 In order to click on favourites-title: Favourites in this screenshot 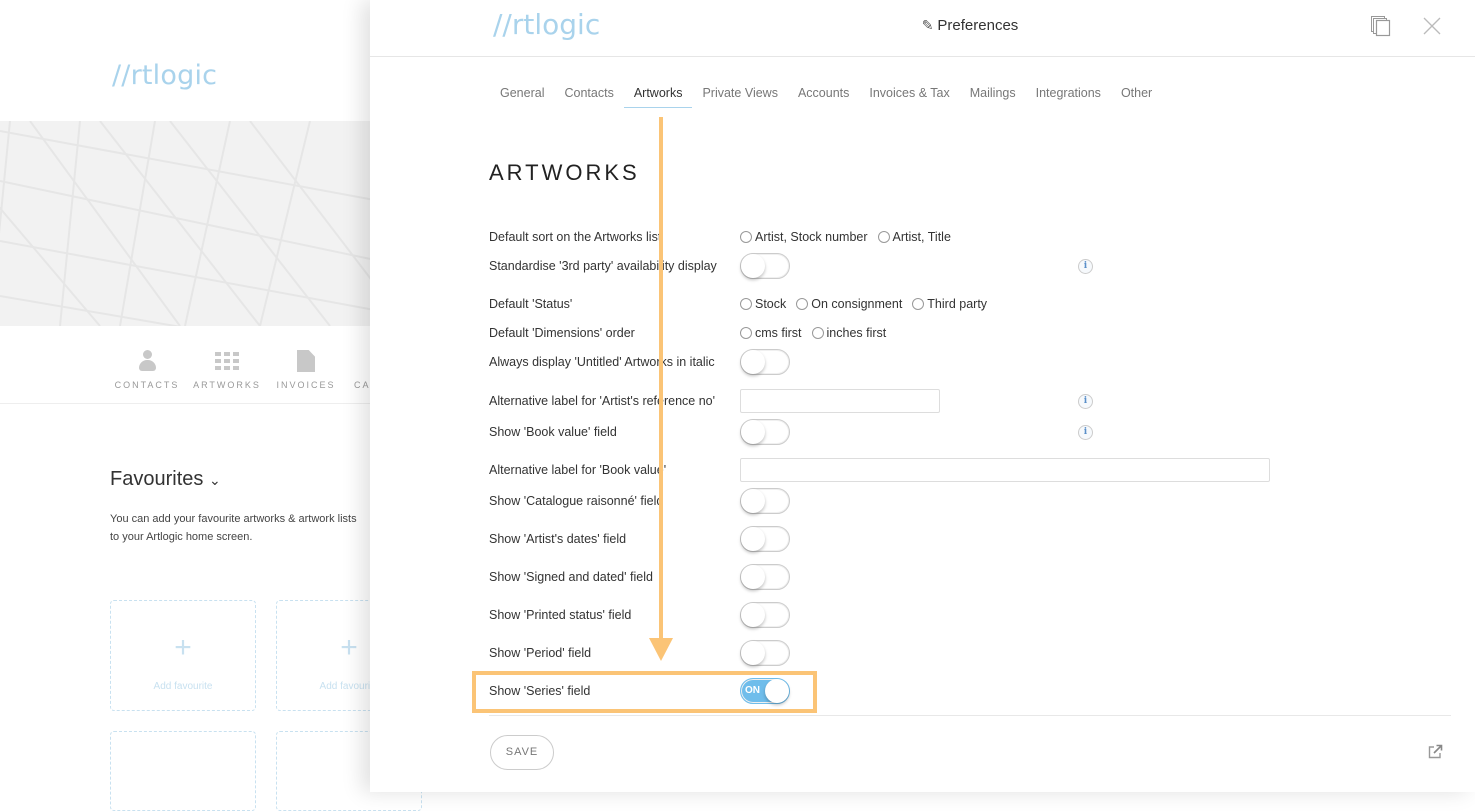, I will do `click(157, 479)`.